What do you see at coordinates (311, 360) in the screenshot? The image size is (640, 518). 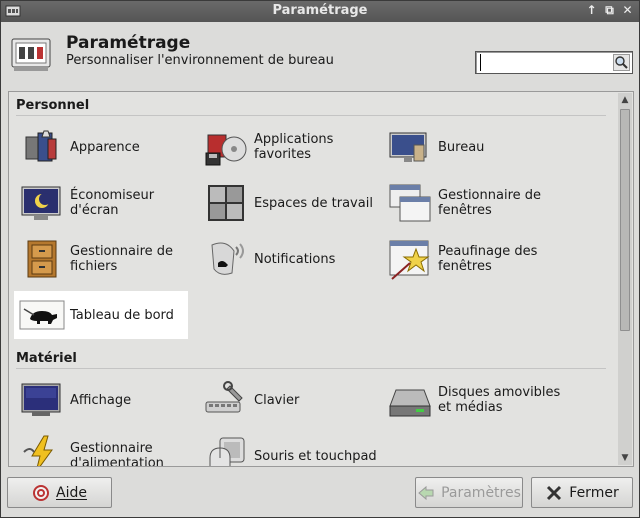 I see `section-materiel-header: Matériel` at bounding box center [311, 360].